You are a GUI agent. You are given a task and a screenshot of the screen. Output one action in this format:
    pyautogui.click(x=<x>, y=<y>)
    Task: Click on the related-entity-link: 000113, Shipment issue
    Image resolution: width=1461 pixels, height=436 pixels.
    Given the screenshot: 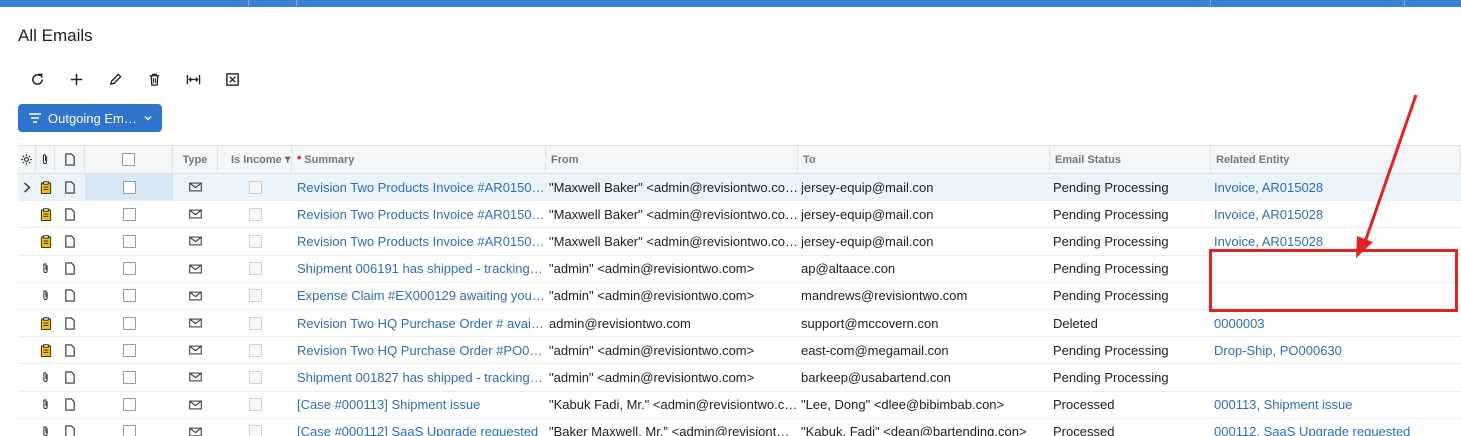 What is the action you would take?
    pyautogui.click(x=1337, y=404)
    